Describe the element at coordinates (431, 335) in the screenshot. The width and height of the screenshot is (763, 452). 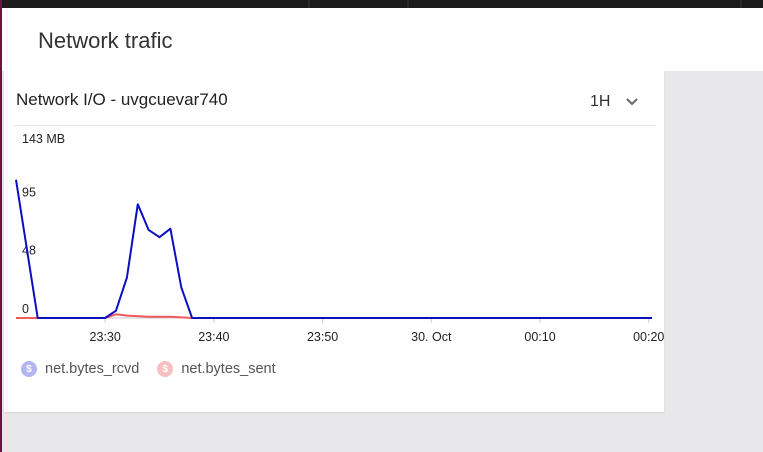
I see `x-tick-label: 30. Oct` at that location.